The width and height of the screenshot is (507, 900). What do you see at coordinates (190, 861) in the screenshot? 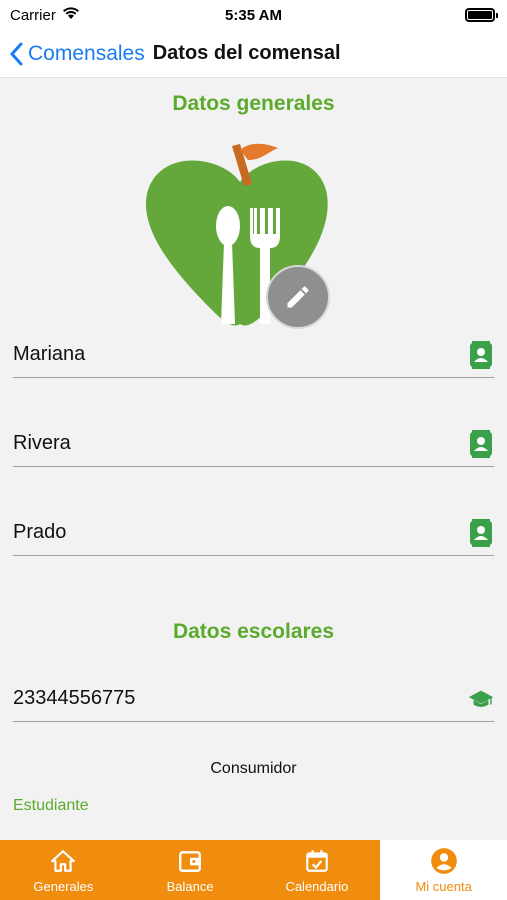
I see `wallet-icon` at bounding box center [190, 861].